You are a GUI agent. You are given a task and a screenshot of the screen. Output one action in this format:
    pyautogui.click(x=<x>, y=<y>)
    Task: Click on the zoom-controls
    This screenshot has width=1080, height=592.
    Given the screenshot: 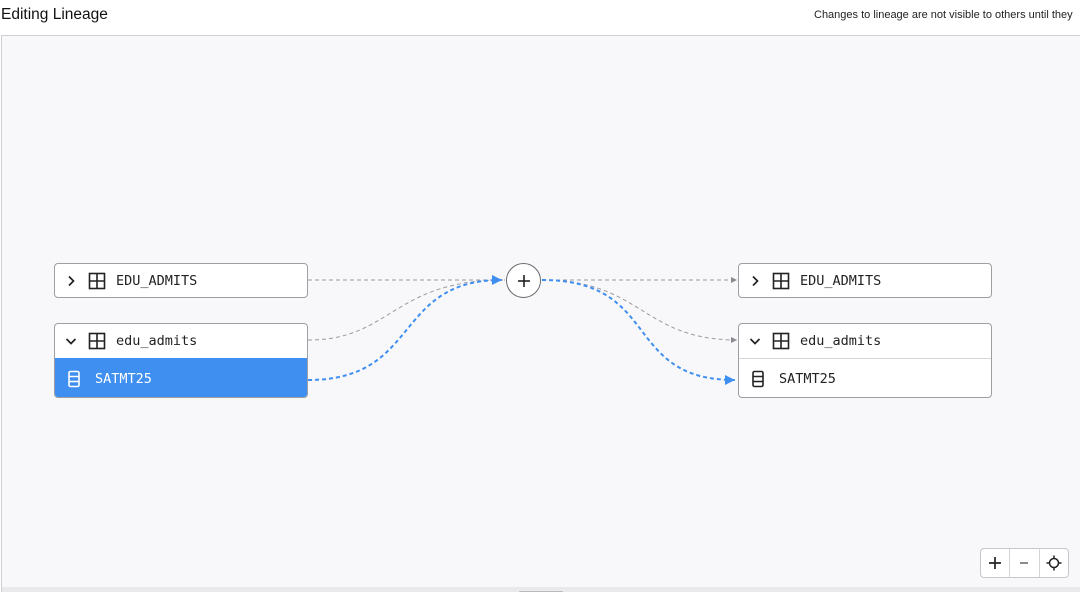 What is the action you would take?
    pyautogui.click(x=1024, y=563)
    